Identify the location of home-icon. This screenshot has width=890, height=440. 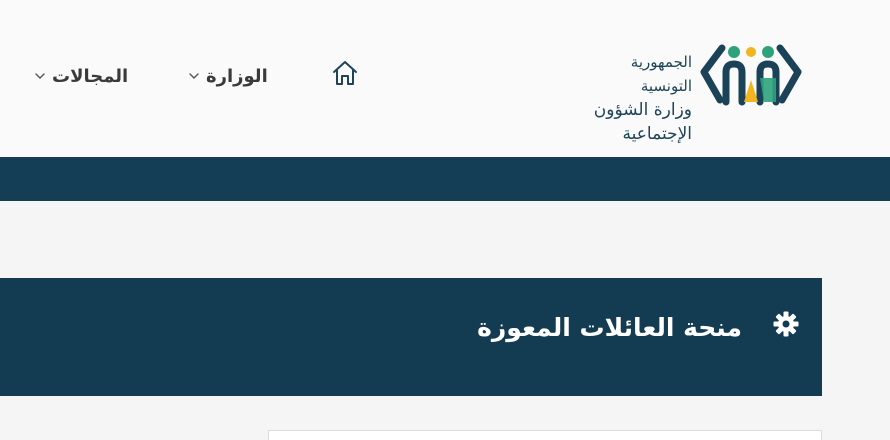
(345, 73).